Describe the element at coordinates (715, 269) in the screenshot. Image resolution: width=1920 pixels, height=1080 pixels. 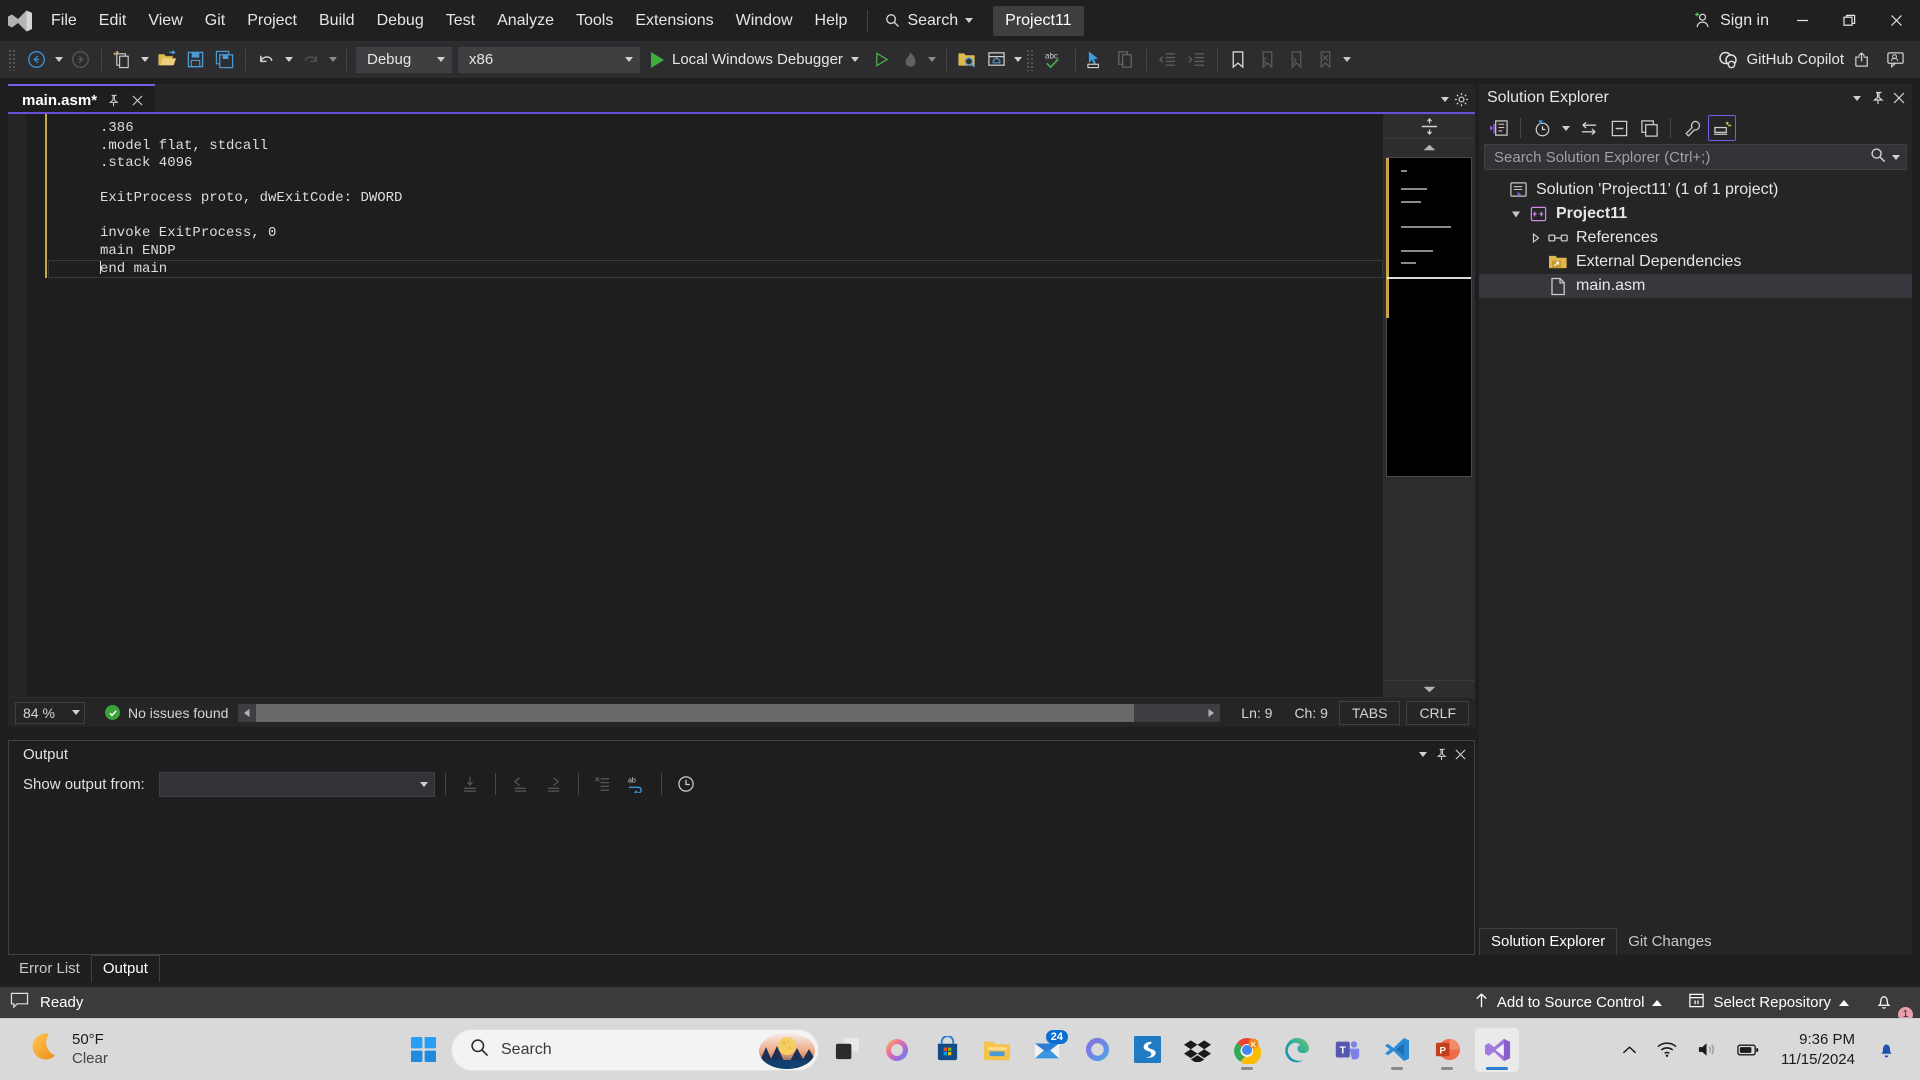
I see `code-line: end main` at that location.